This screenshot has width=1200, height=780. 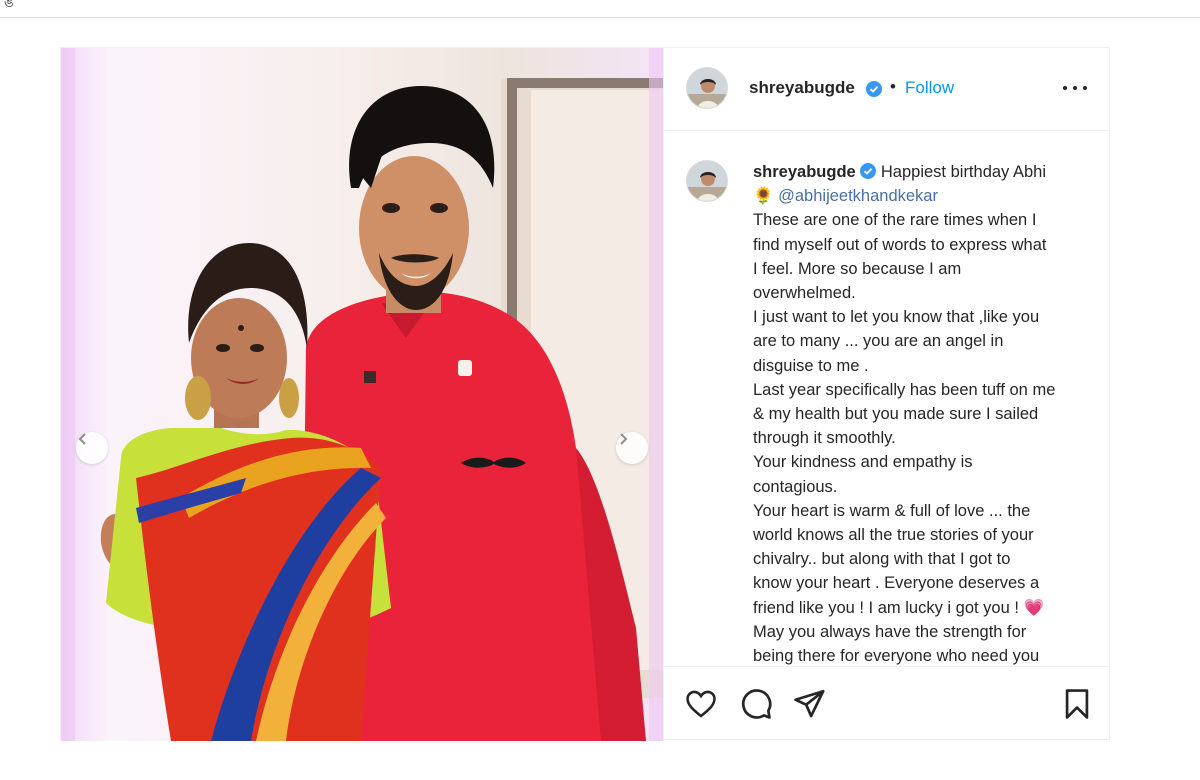 I want to click on caption-line: disguise to me ., so click(x=811, y=365).